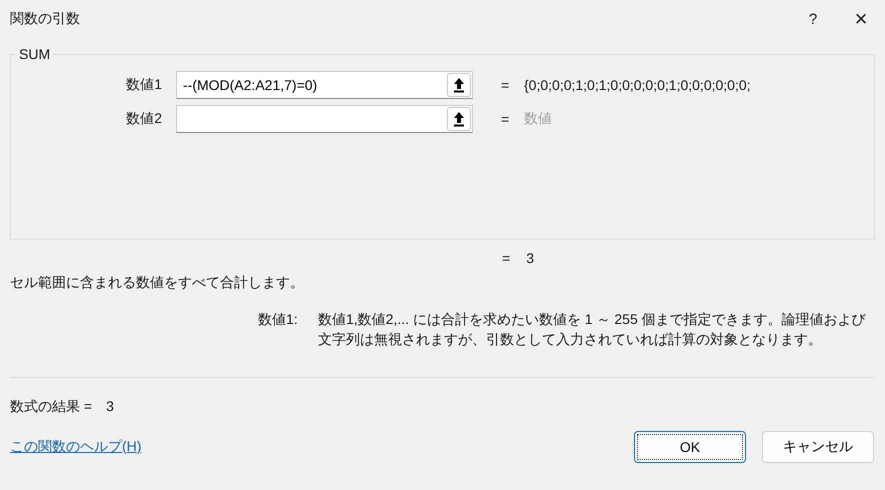 This screenshot has height=490, width=885. Describe the element at coordinates (45, 19) in the screenshot. I see `window-title: 関数の引数` at that location.